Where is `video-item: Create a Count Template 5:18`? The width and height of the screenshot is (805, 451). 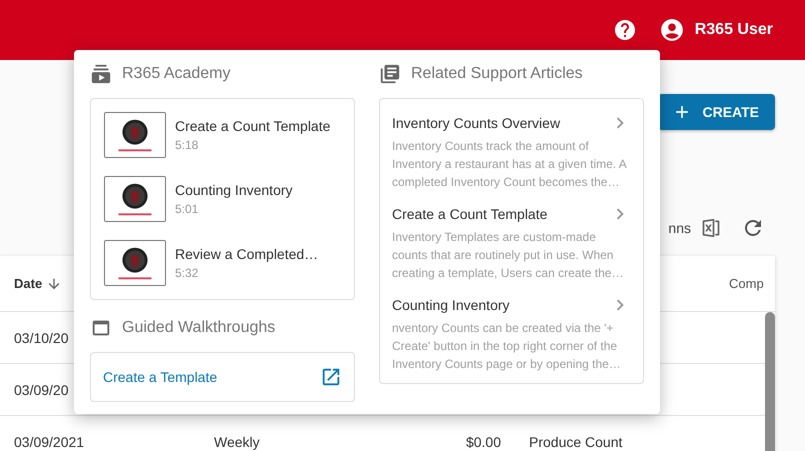
video-item: Create a Count Template 5:18 is located at coordinates (222, 135).